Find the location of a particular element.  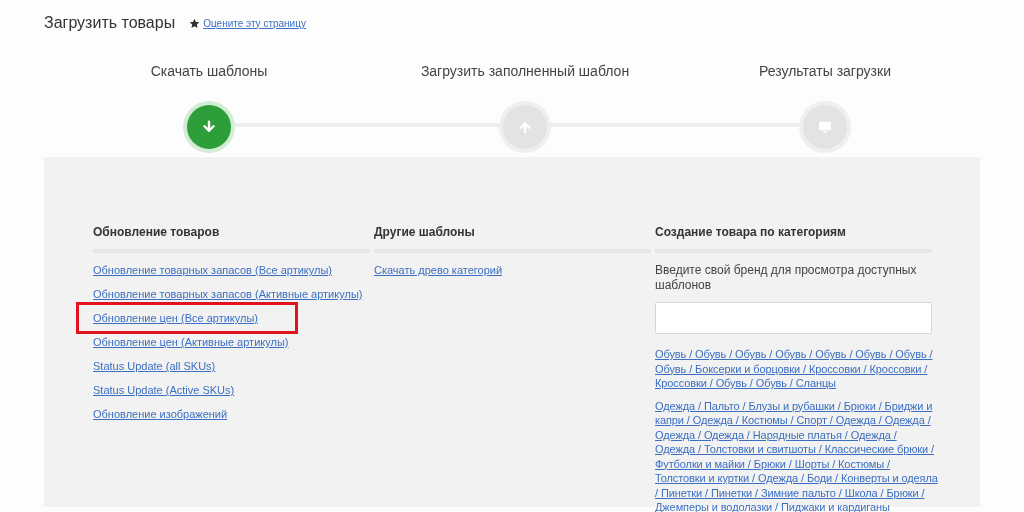

rate-page-link: Оцените эту страницу is located at coordinates (254, 23).